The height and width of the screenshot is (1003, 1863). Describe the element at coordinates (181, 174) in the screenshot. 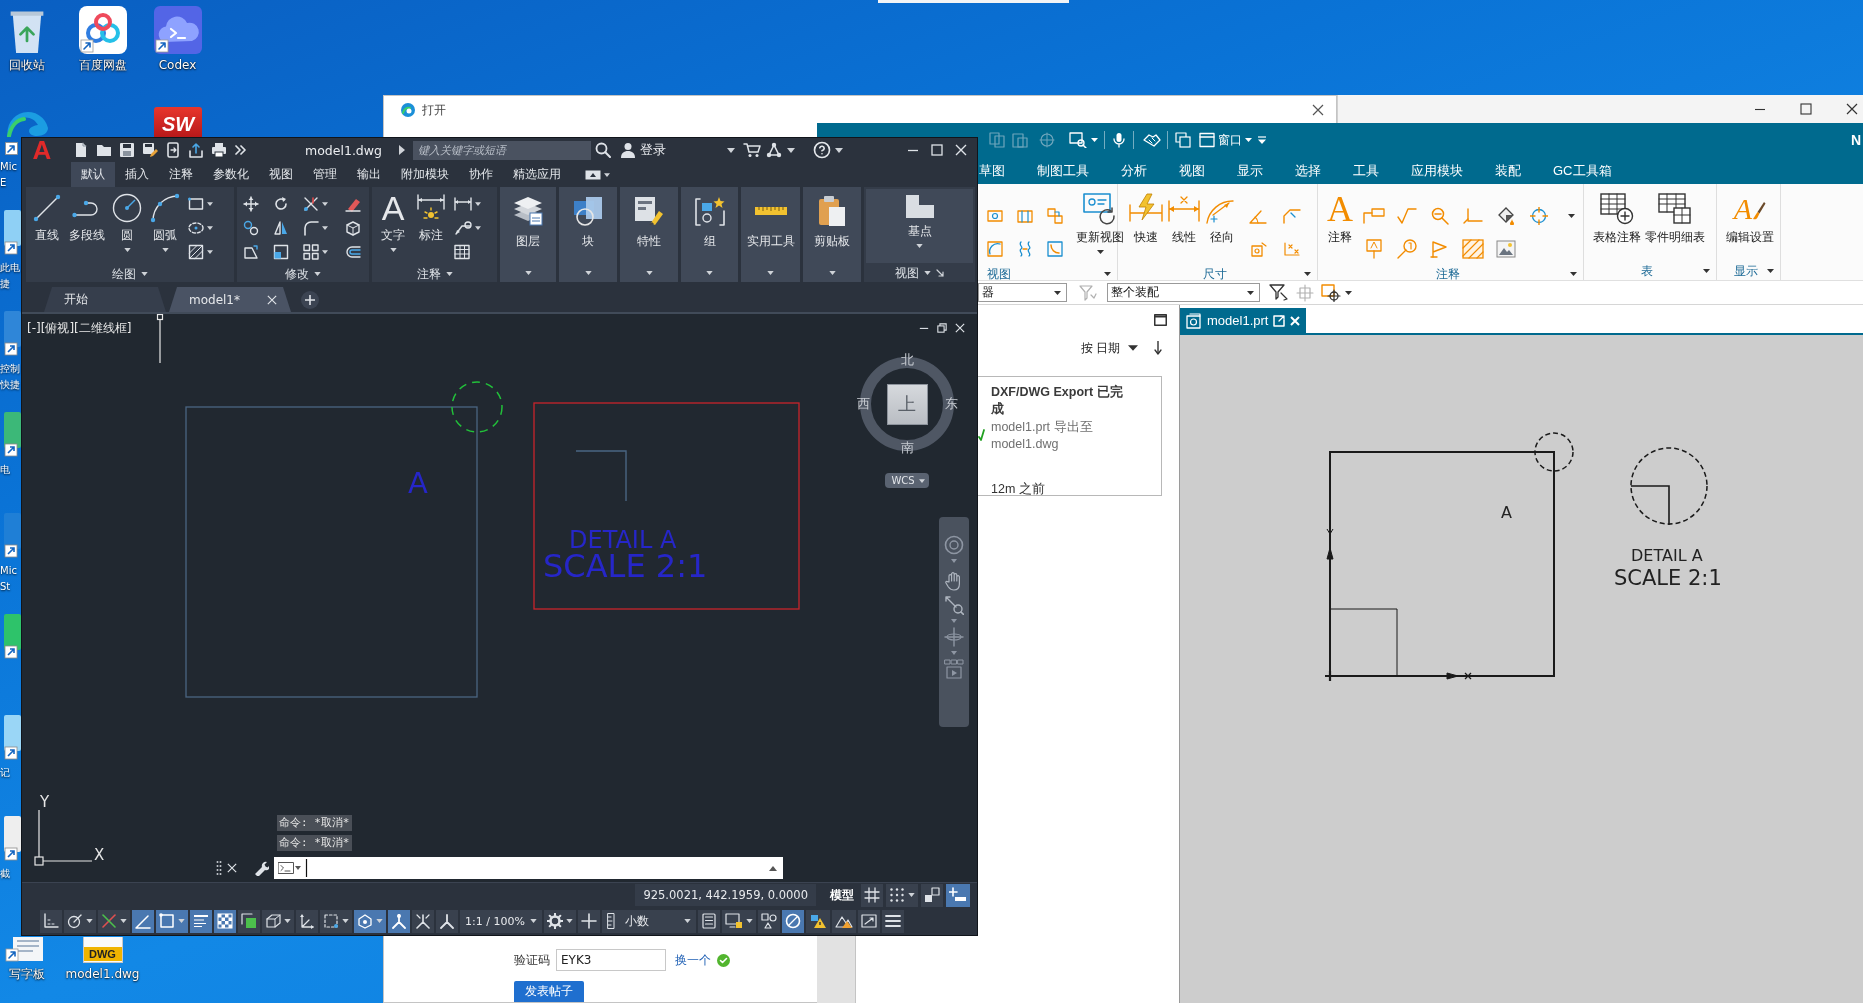

I see `ribbon-tab: 注释` at that location.